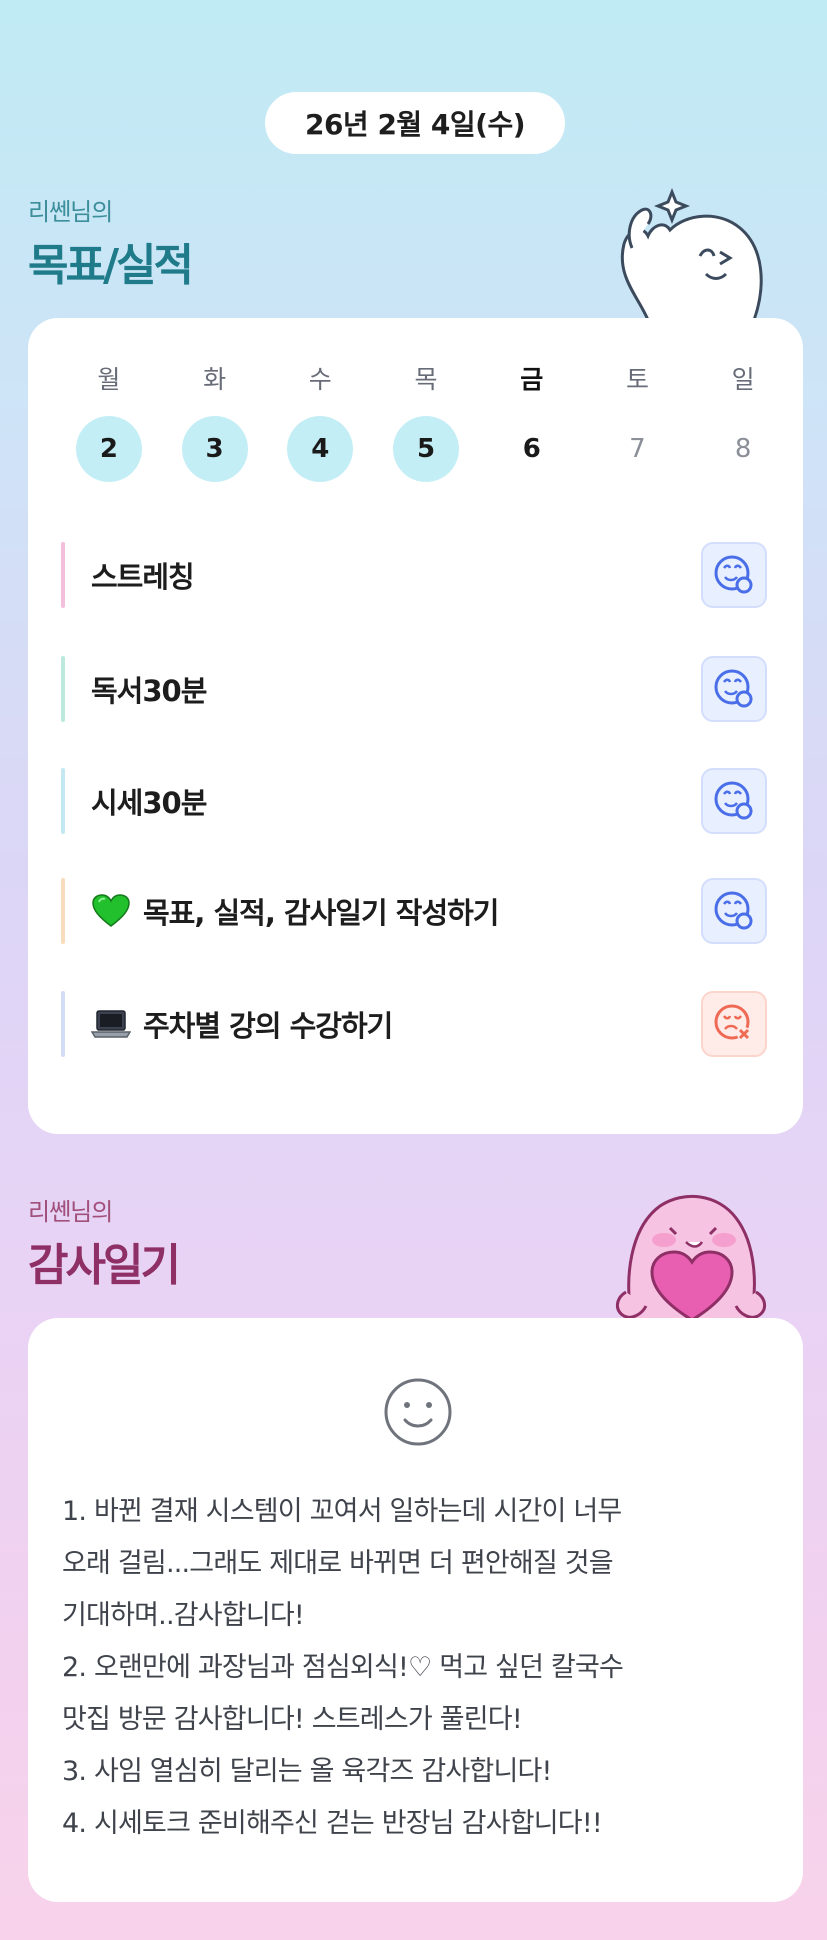 The image size is (827, 1940). What do you see at coordinates (418, 1412) in the screenshot?
I see `smile-icon` at bounding box center [418, 1412].